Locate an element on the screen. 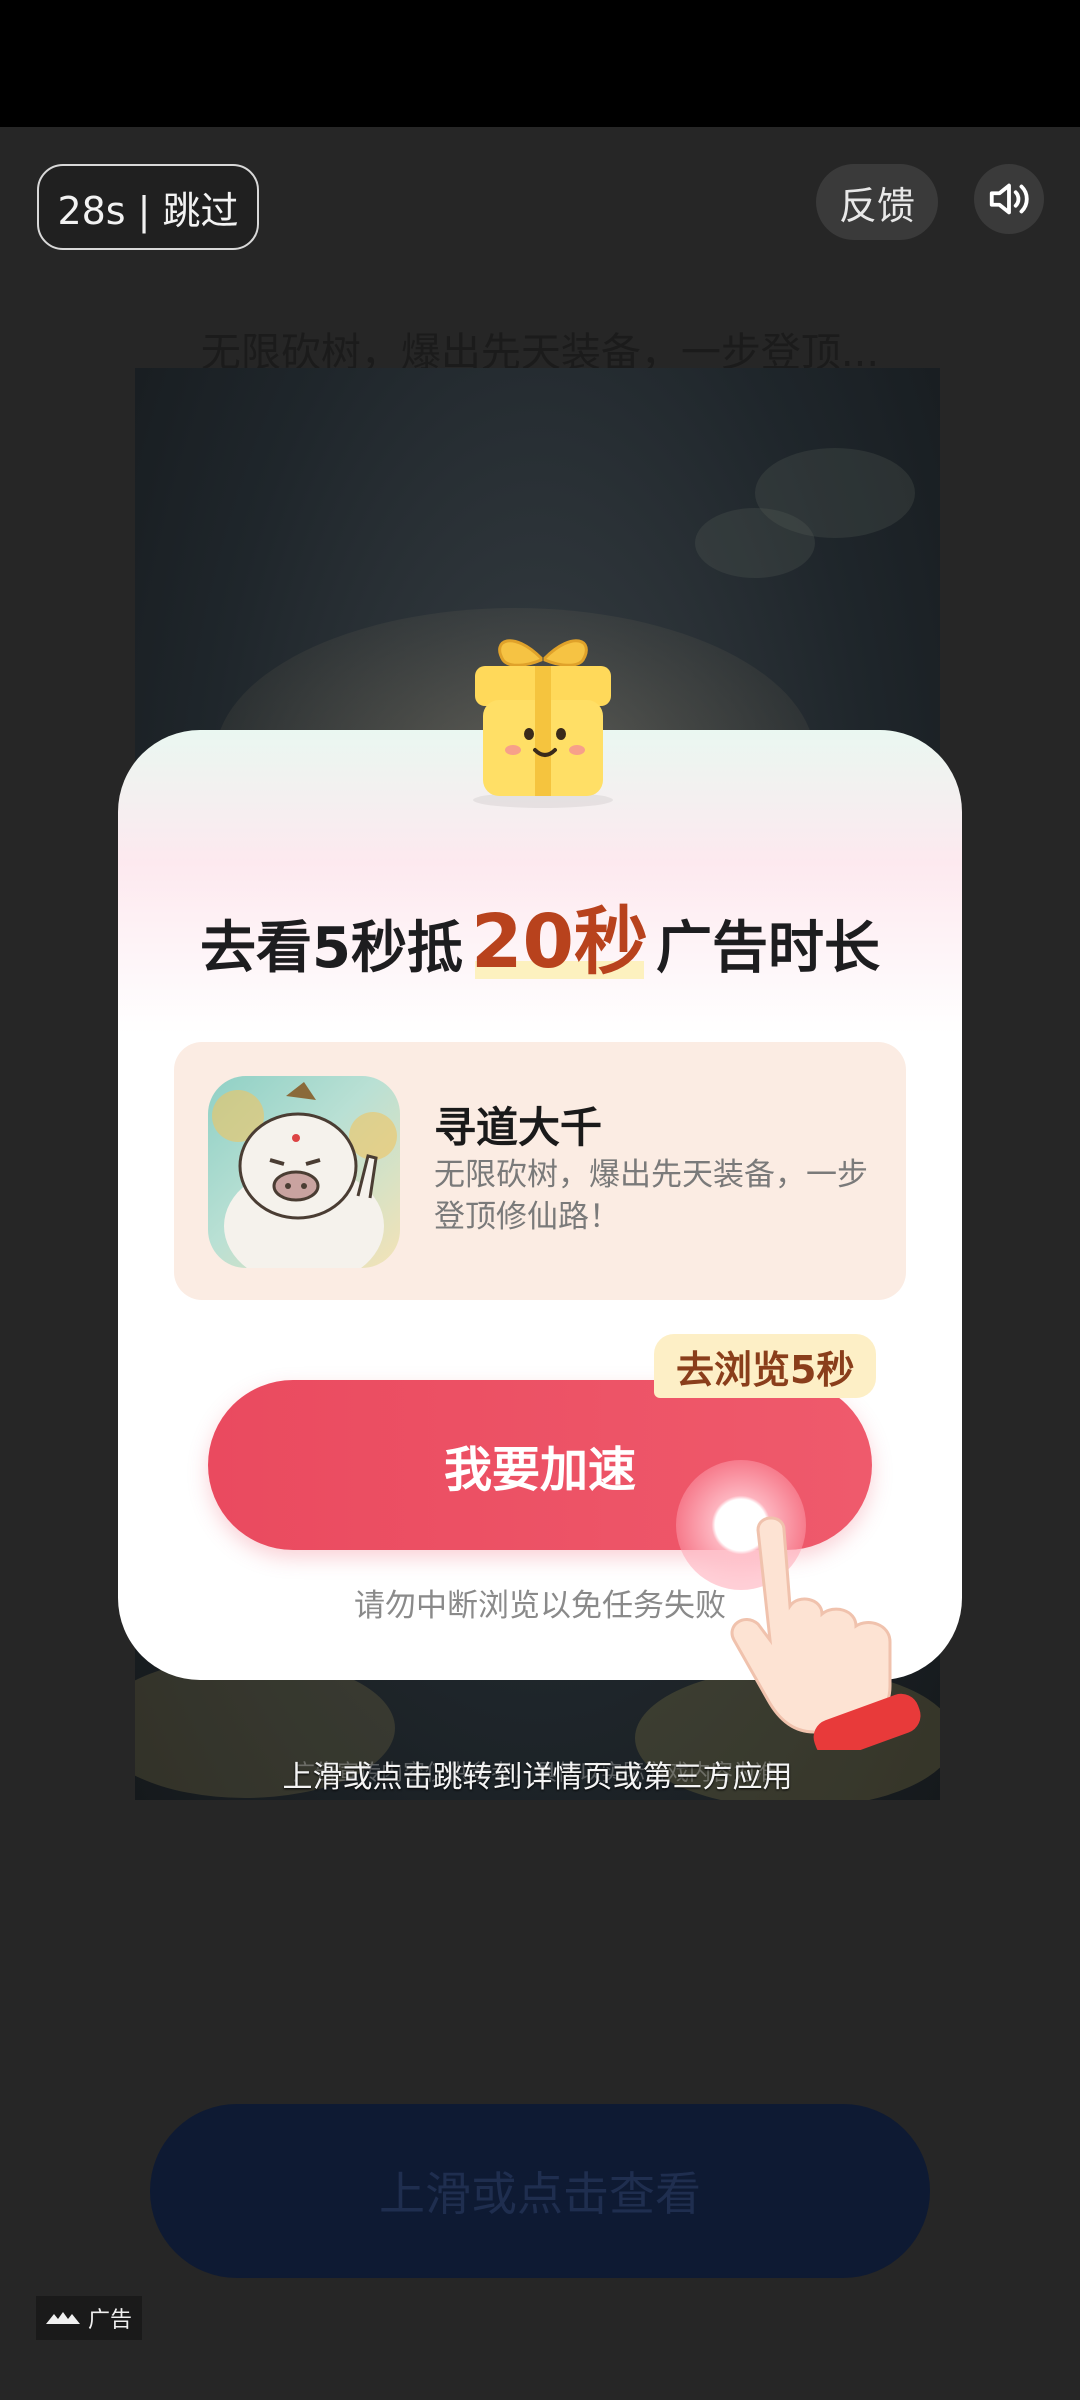 The height and width of the screenshot is (2400, 1080). brand-logo-icon is located at coordinates (63, 2318).